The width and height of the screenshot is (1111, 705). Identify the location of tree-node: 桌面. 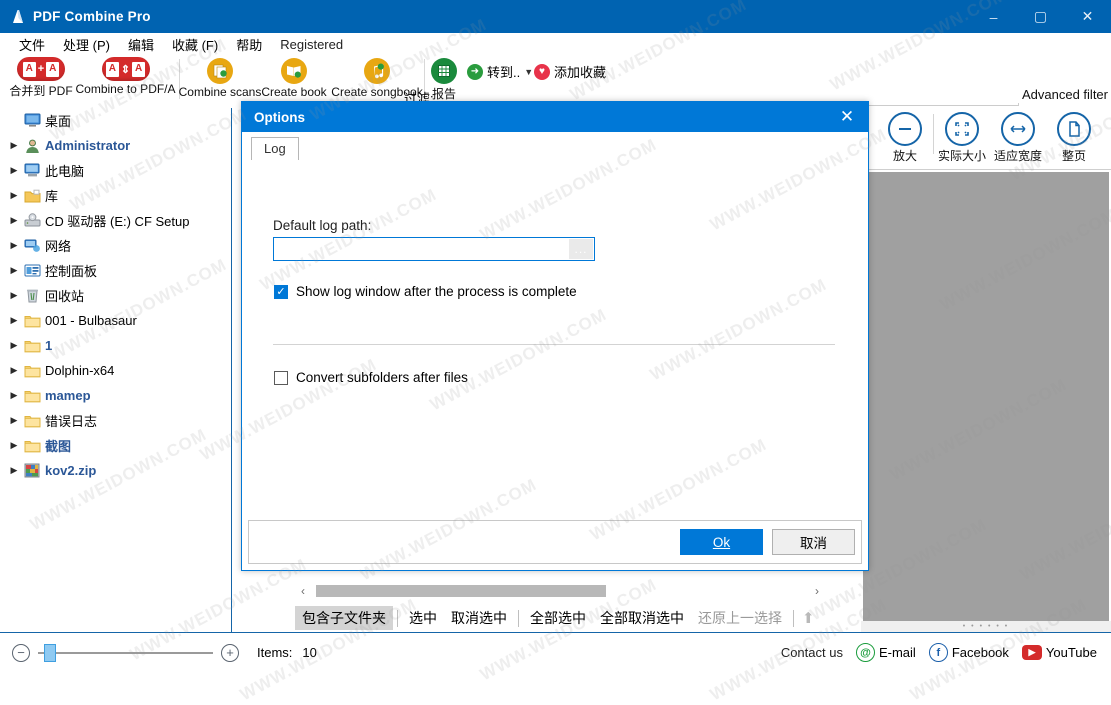
(115, 120).